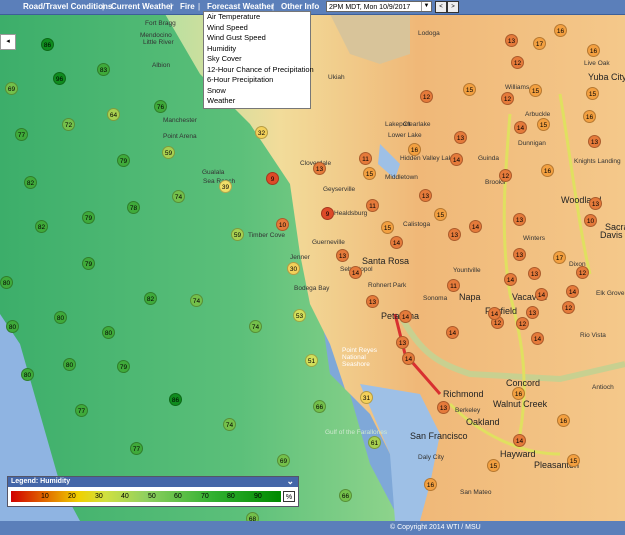  I want to click on humidity-marker: 31, so click(366, 397).